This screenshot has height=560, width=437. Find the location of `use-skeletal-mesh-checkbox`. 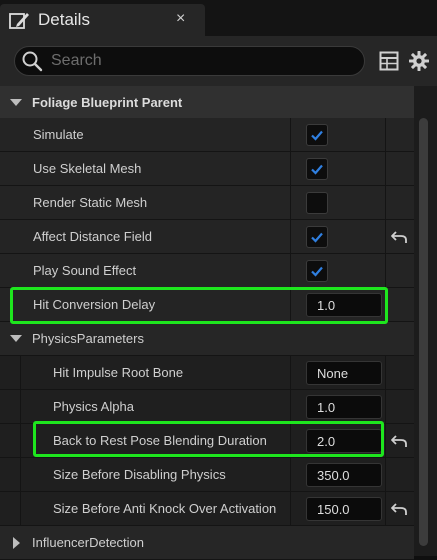

use-skeletal-mesh-checkbox is located at coordinates (317, 169).